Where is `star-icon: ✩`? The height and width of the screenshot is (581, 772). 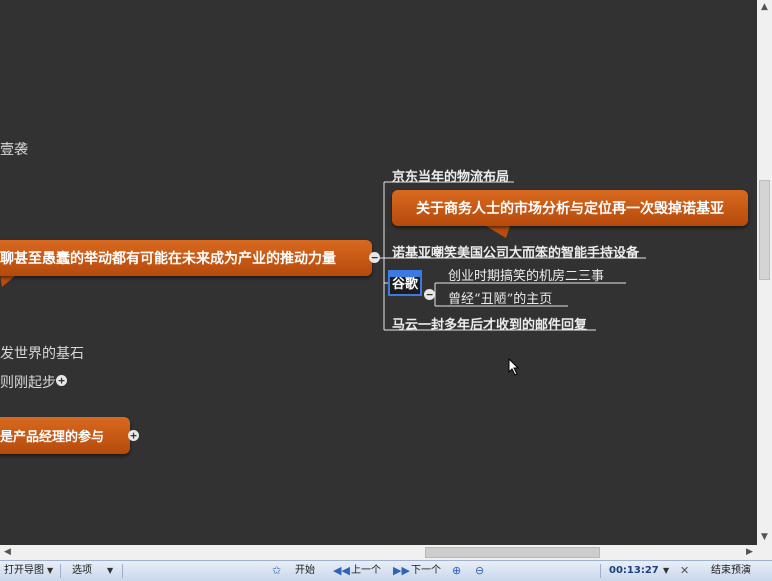 star-icon: ✩ is located at coordinates (276, 571).